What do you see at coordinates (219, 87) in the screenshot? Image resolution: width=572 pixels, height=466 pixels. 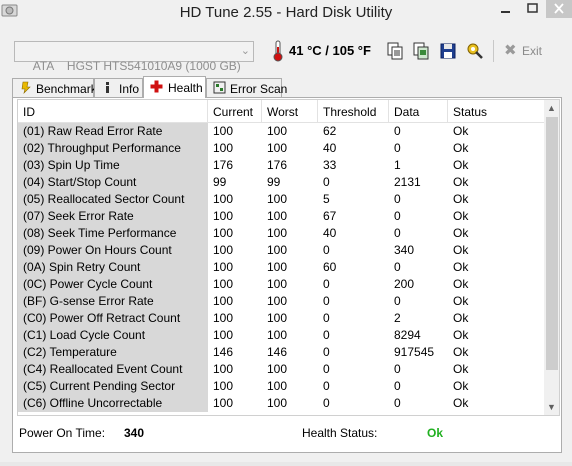 I see `error-scan-icon` at bounding box center [219, 87].